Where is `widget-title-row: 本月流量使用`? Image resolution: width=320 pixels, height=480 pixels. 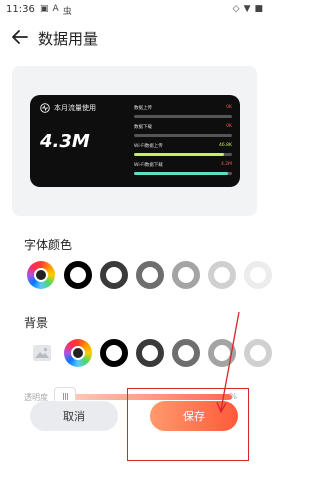 widget-title-row: 本月流量使用 is located at coordinates (68, 108).